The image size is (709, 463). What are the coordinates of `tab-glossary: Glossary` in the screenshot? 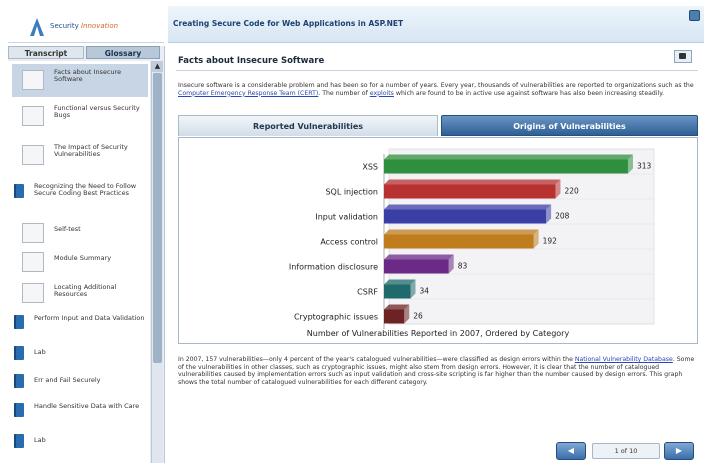 It's located at (123, 52).